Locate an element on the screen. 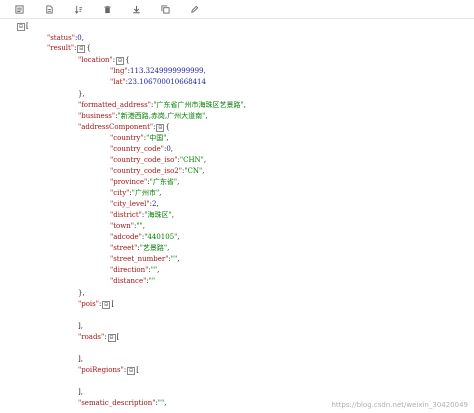 The height and width of the screenshot is (413, 474). adcode-line: "adcode":"440105", is located at coordinates (145, 237).